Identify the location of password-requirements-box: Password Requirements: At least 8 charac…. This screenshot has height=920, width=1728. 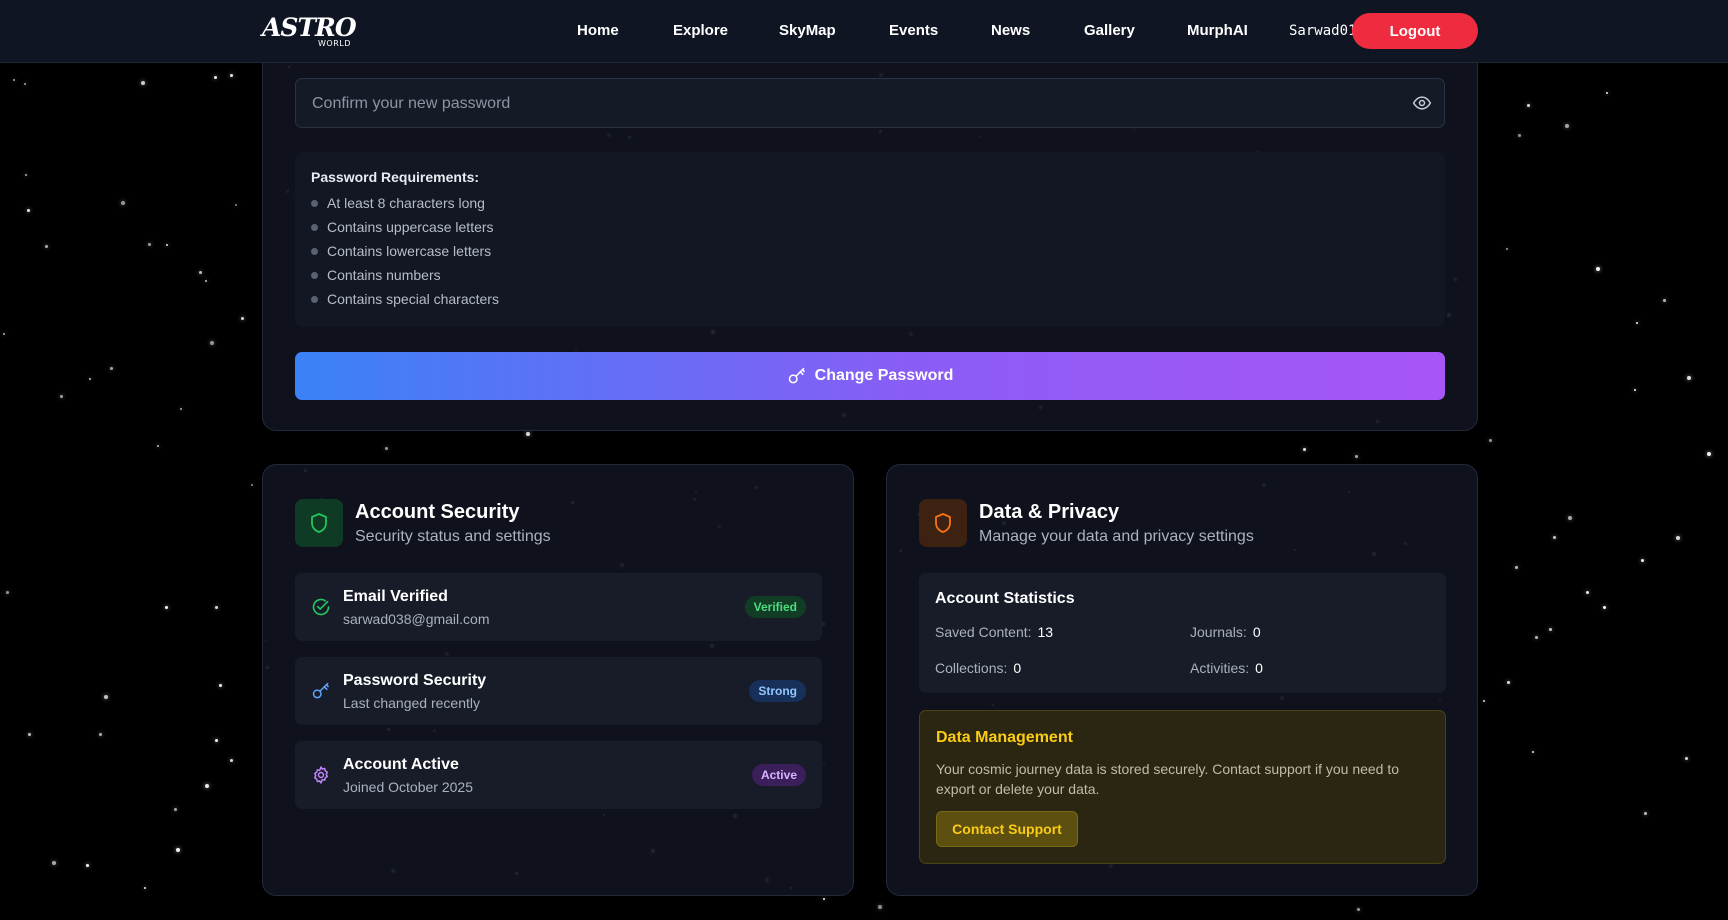
(870, 239).